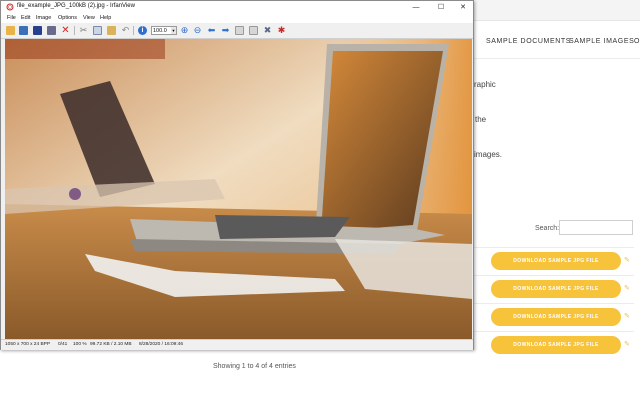 This screenshot has width=640, height=400. I want to click on zoom-in-icon: ⊕, so click(184, 30).